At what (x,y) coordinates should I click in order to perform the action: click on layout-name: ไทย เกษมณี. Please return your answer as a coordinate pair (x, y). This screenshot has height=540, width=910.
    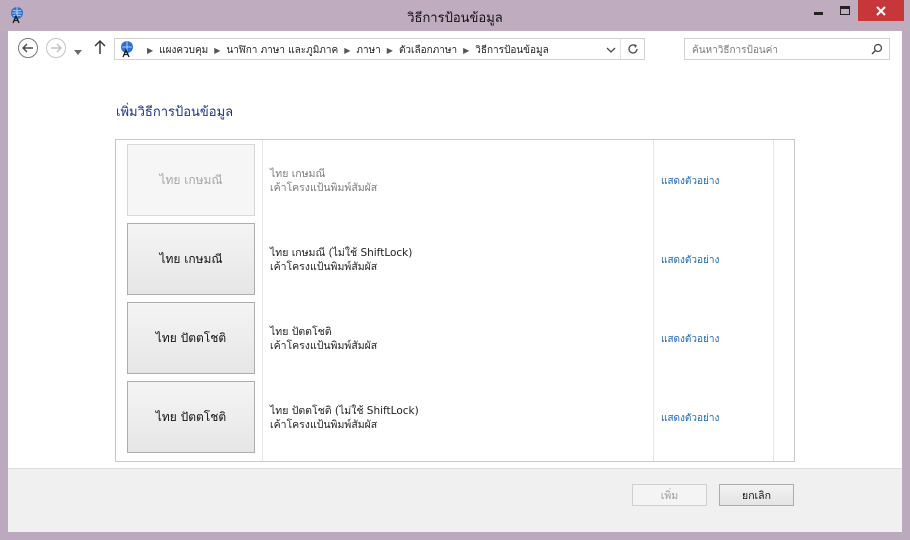
    Looking at the image, I should click on (298, 174).